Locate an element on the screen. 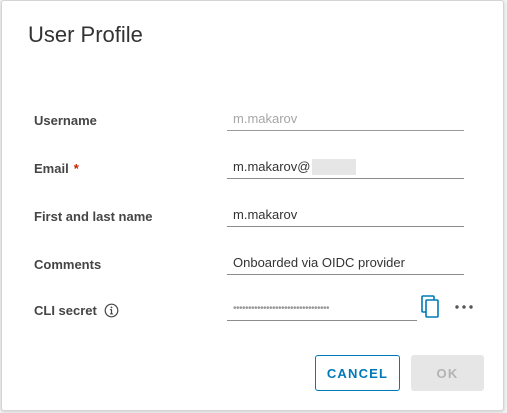  email-label: Email * is located at coordinates (56, 168).